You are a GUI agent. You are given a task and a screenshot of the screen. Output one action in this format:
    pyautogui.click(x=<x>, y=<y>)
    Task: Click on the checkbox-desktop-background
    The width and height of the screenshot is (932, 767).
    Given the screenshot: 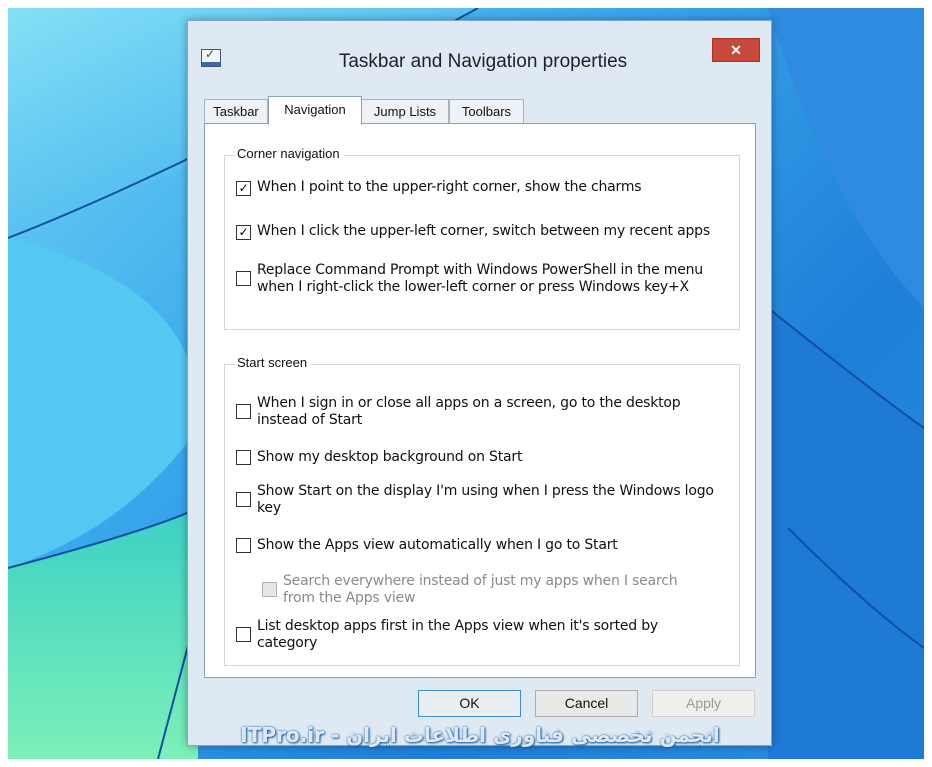 What is the action you would take?
    pyautogui.click(x=243, y=457)
    